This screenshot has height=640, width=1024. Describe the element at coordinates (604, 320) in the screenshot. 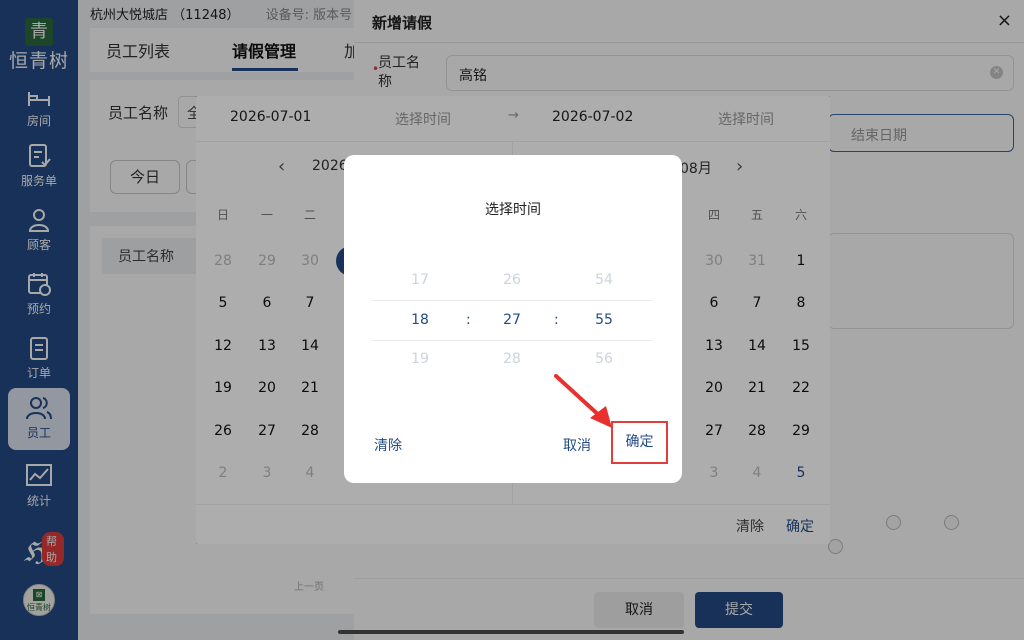

I see `second-selected: 55` at that location.